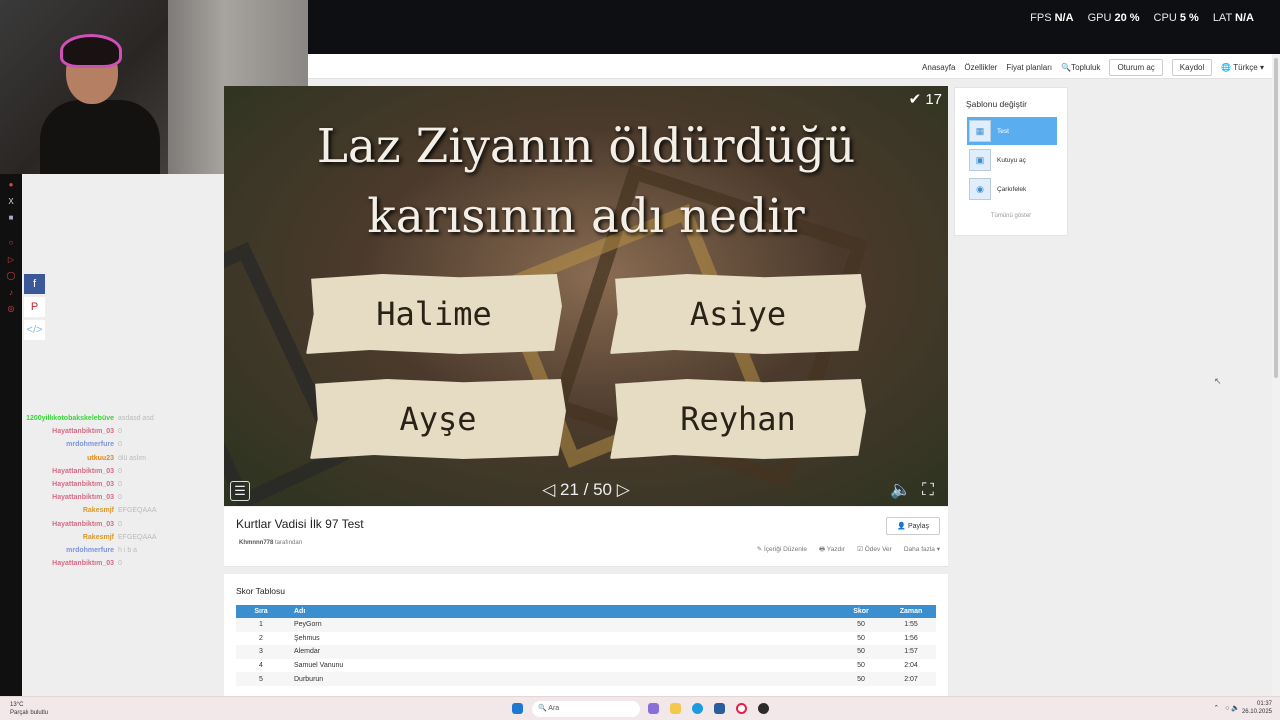 Image resolution: width=1280 pixels, height=720 pixels. I want to click on nav-home-link: Anasayfa, so click(938, 67).